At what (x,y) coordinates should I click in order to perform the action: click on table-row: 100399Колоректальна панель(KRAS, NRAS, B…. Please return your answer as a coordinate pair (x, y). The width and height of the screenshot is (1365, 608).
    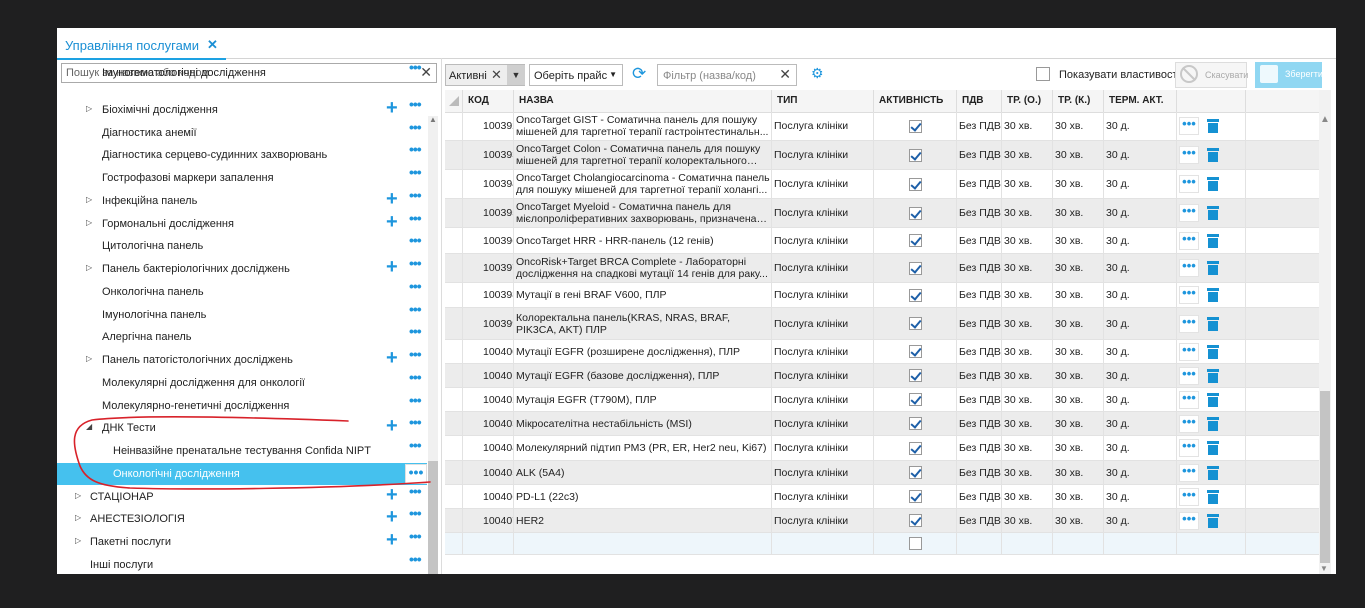
    Looking at the image, I should click on (882, 324).